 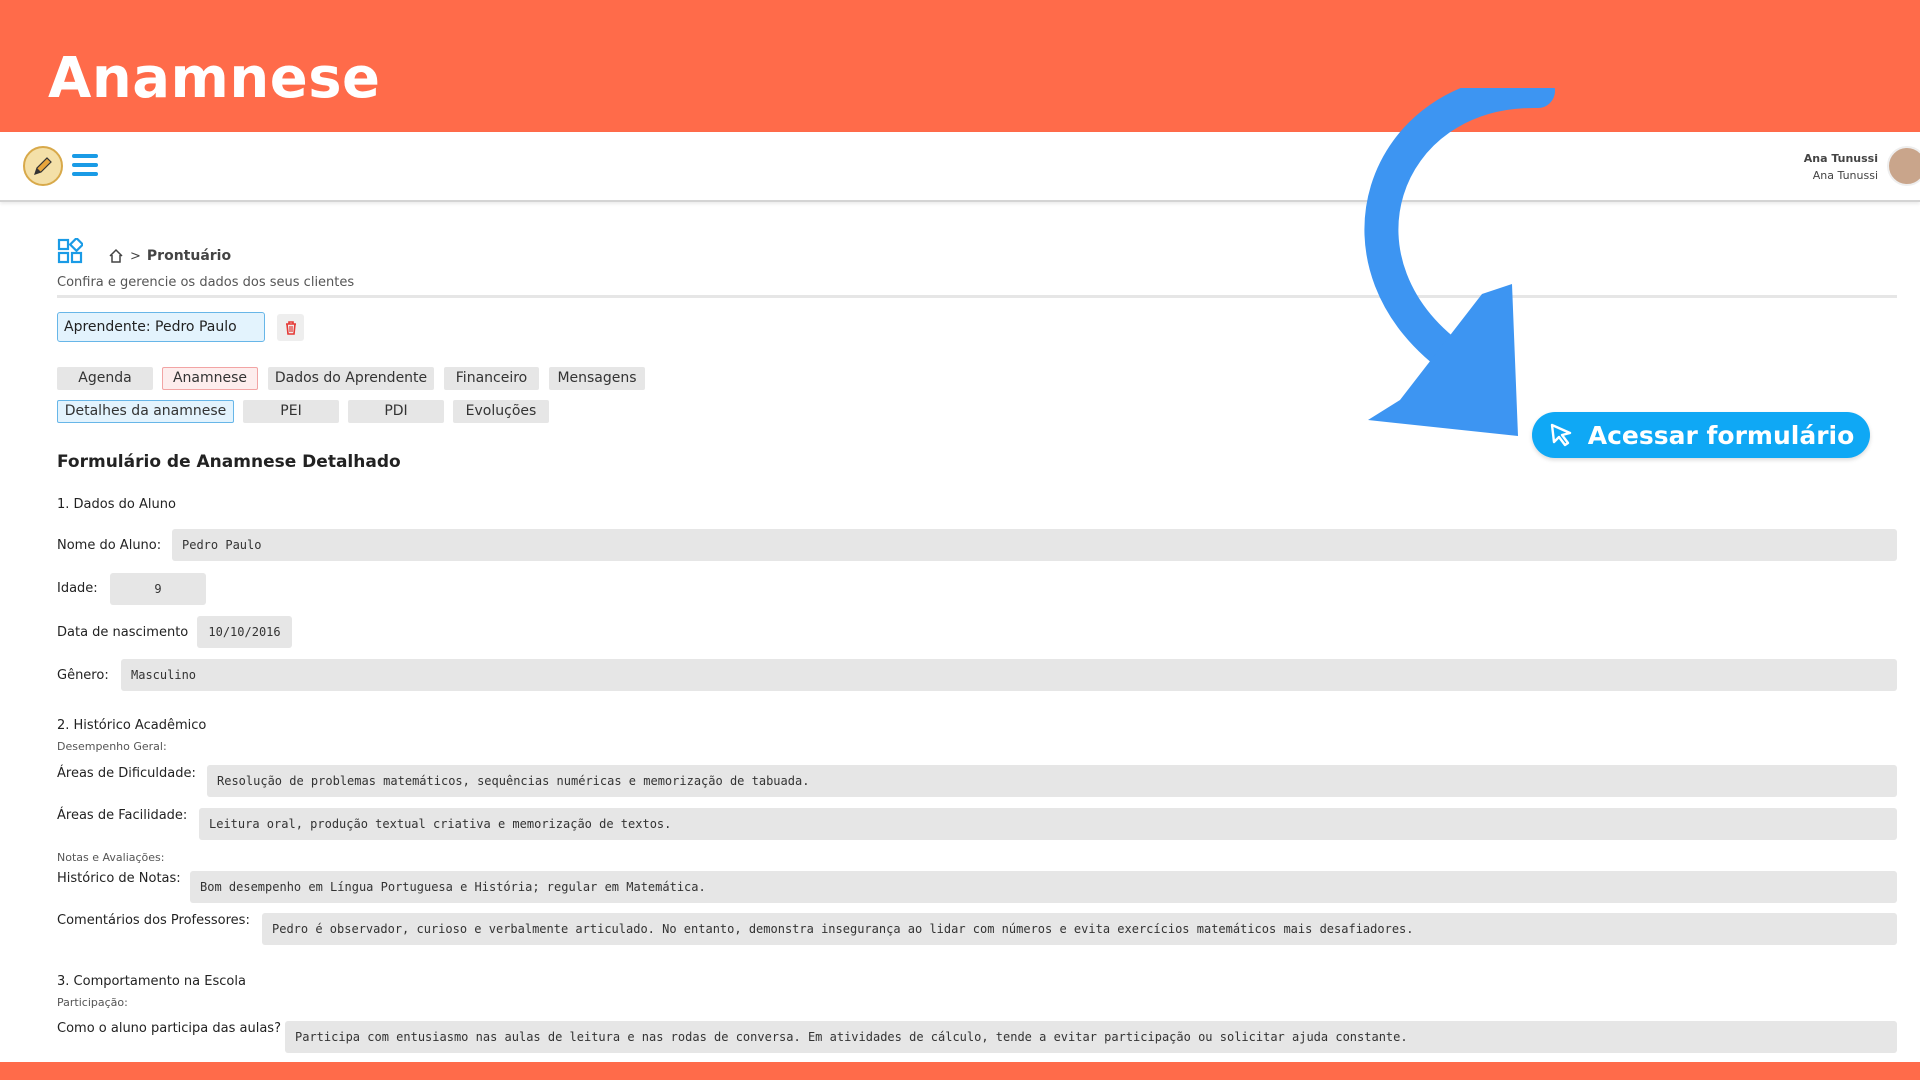 I want to click on app-logo, so click(x=43, y=166).